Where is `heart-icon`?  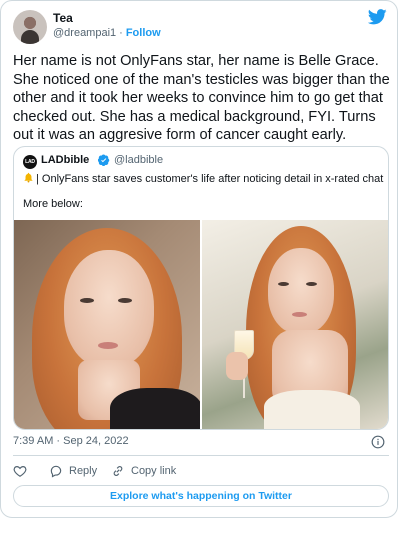
heart-icon is located at coordinates (20, 471).